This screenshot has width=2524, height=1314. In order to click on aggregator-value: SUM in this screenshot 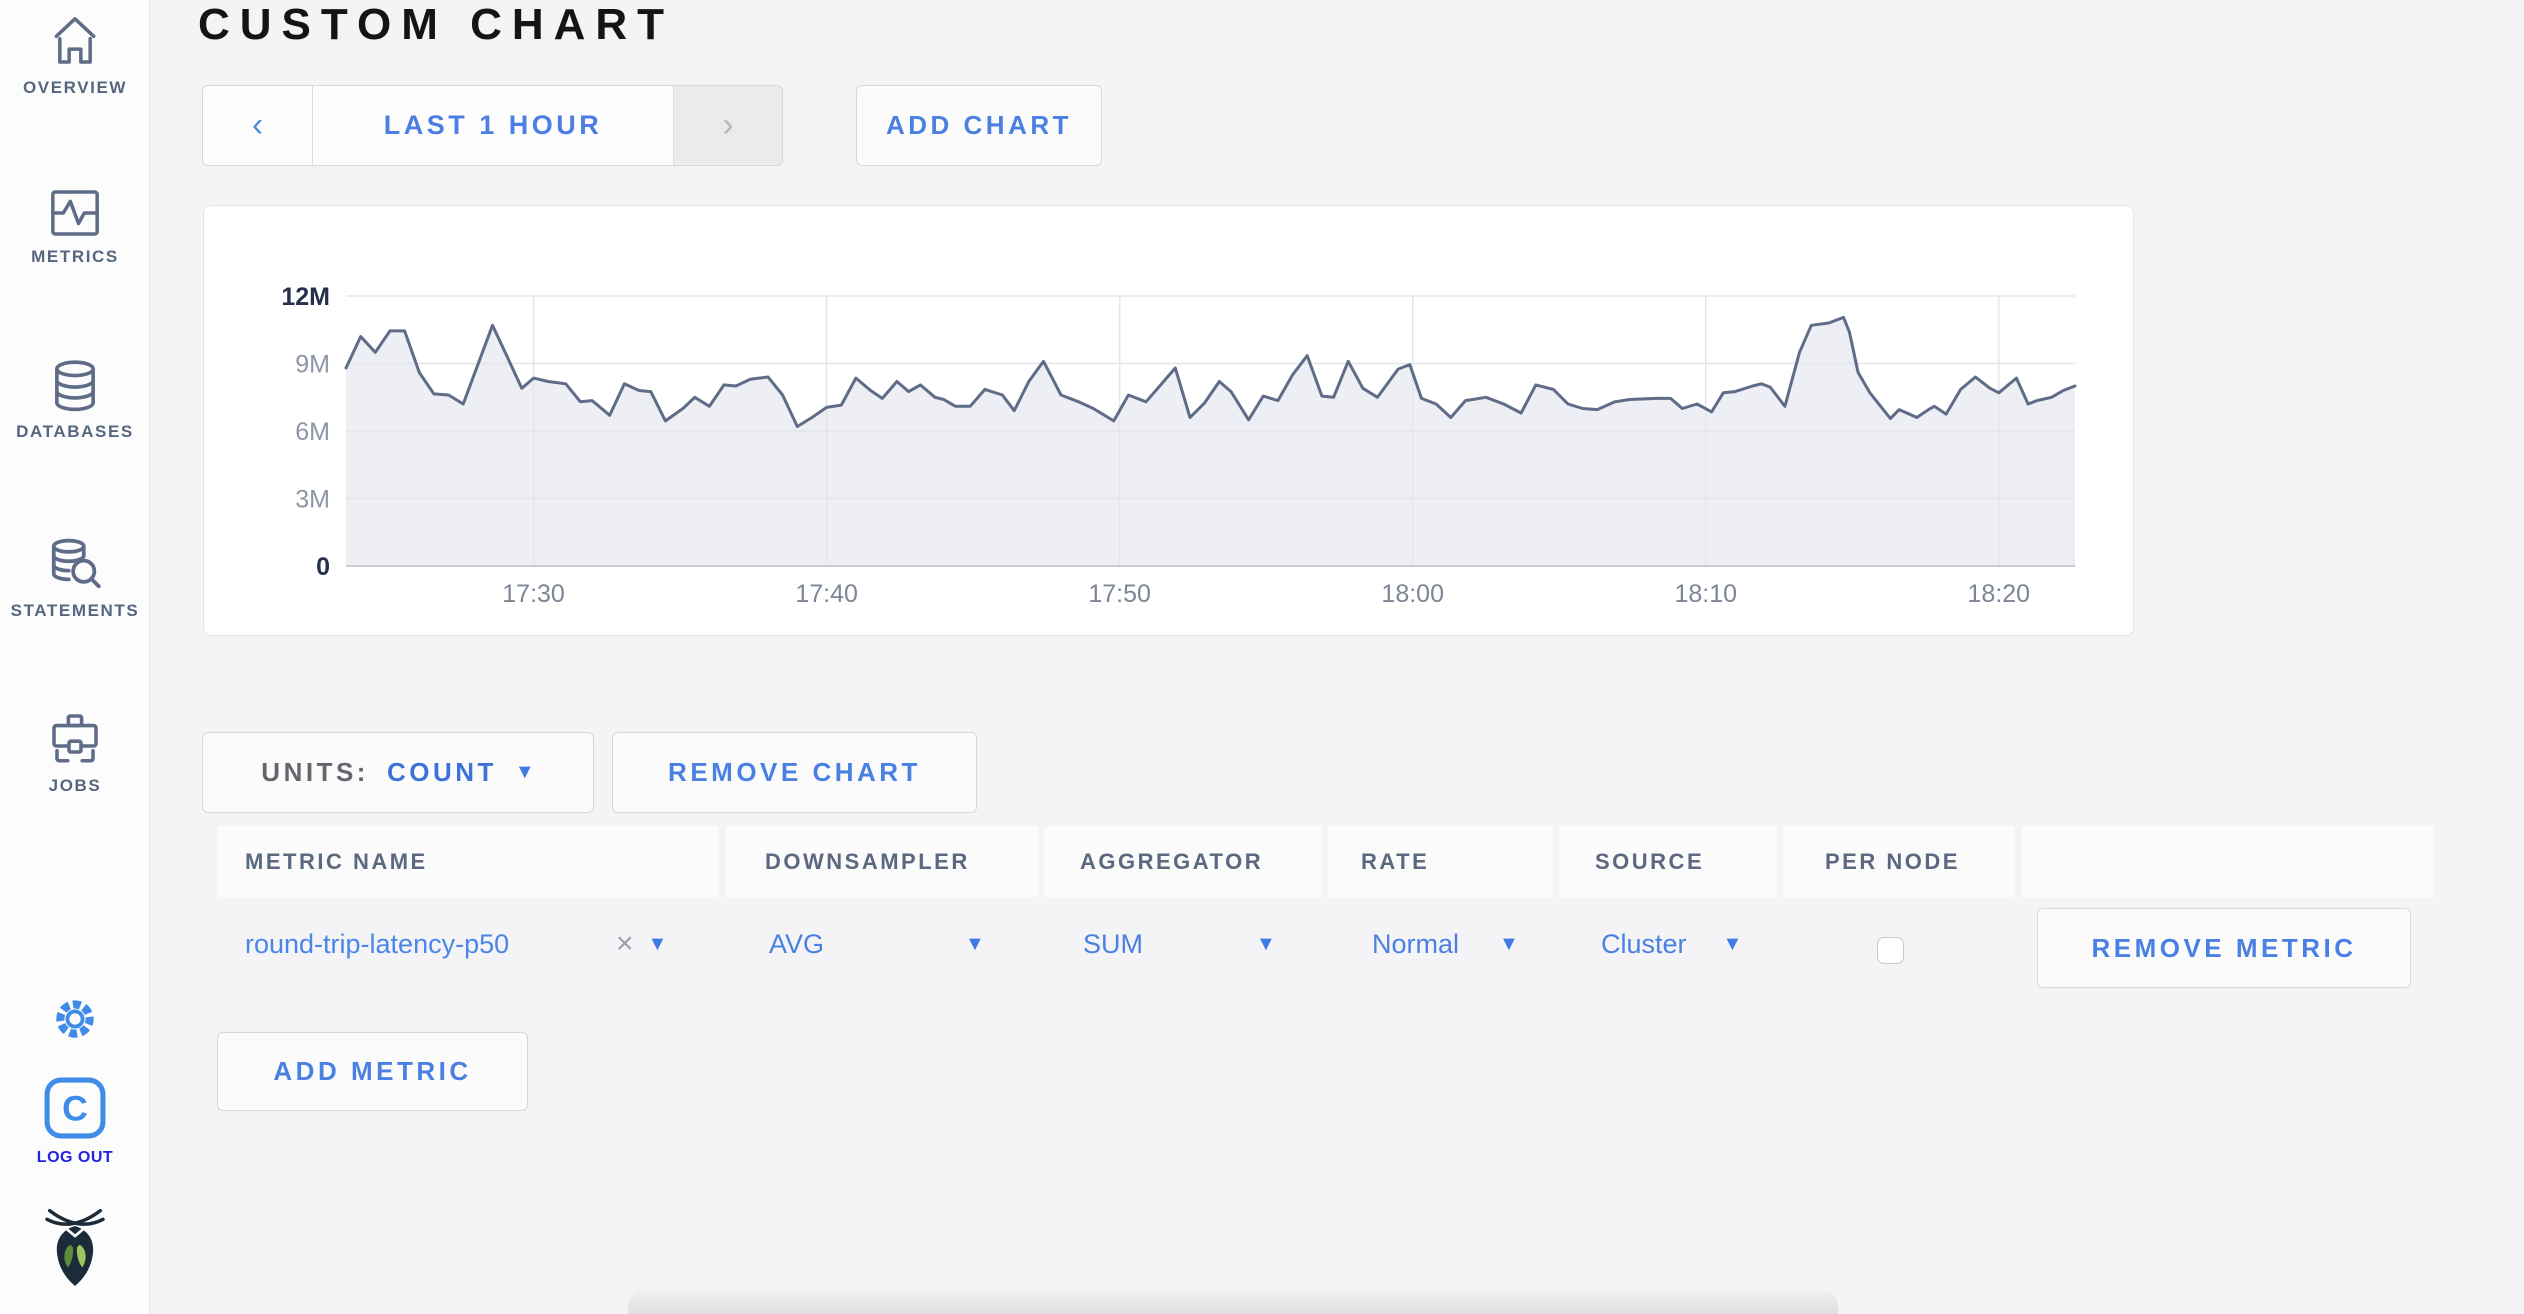, I will do `click(1113, 943)`.